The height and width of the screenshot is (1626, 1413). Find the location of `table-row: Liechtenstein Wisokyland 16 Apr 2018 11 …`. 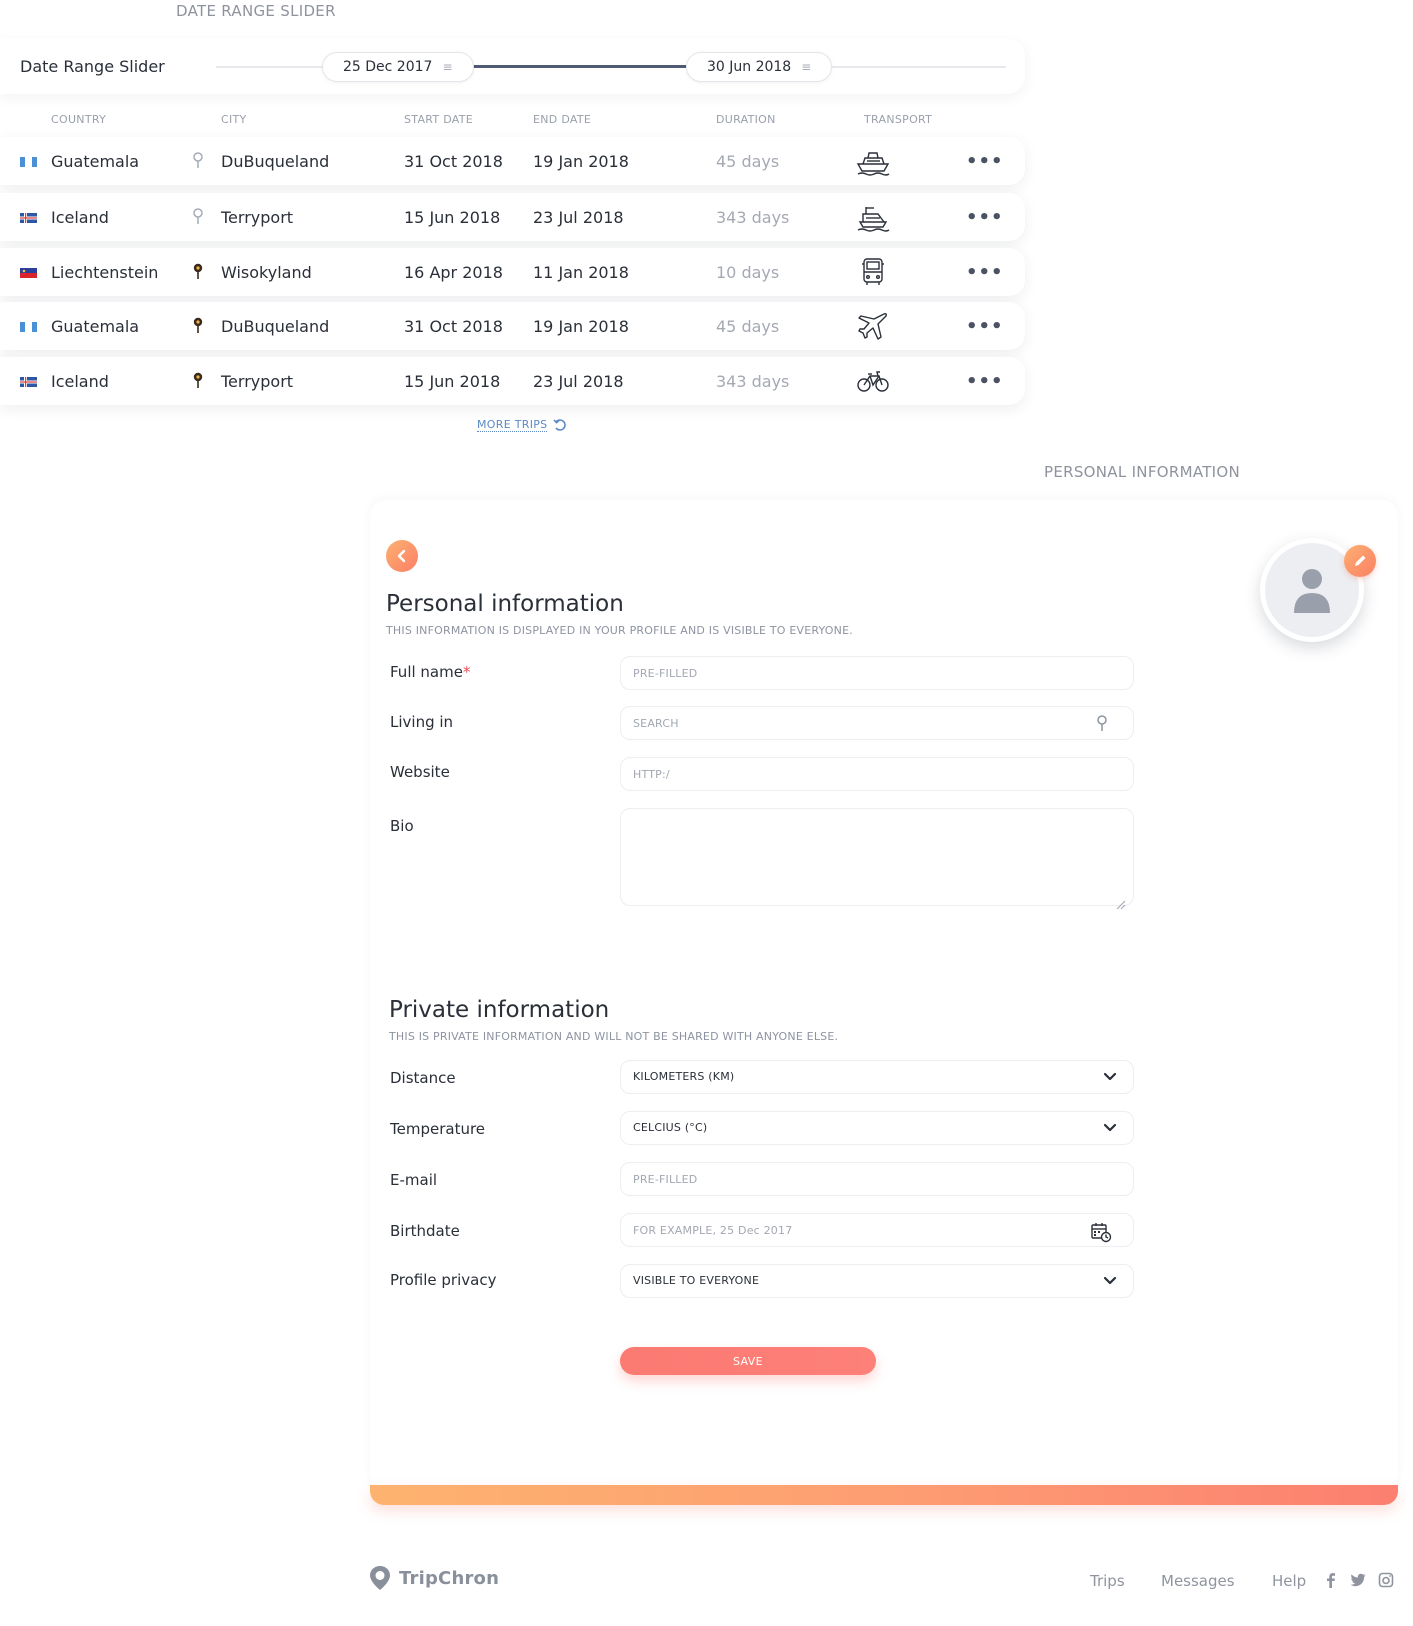

table-row: Liechtenstein Wisokyland 16 Apr 2018 11 … is located at coordinates (512, 272).